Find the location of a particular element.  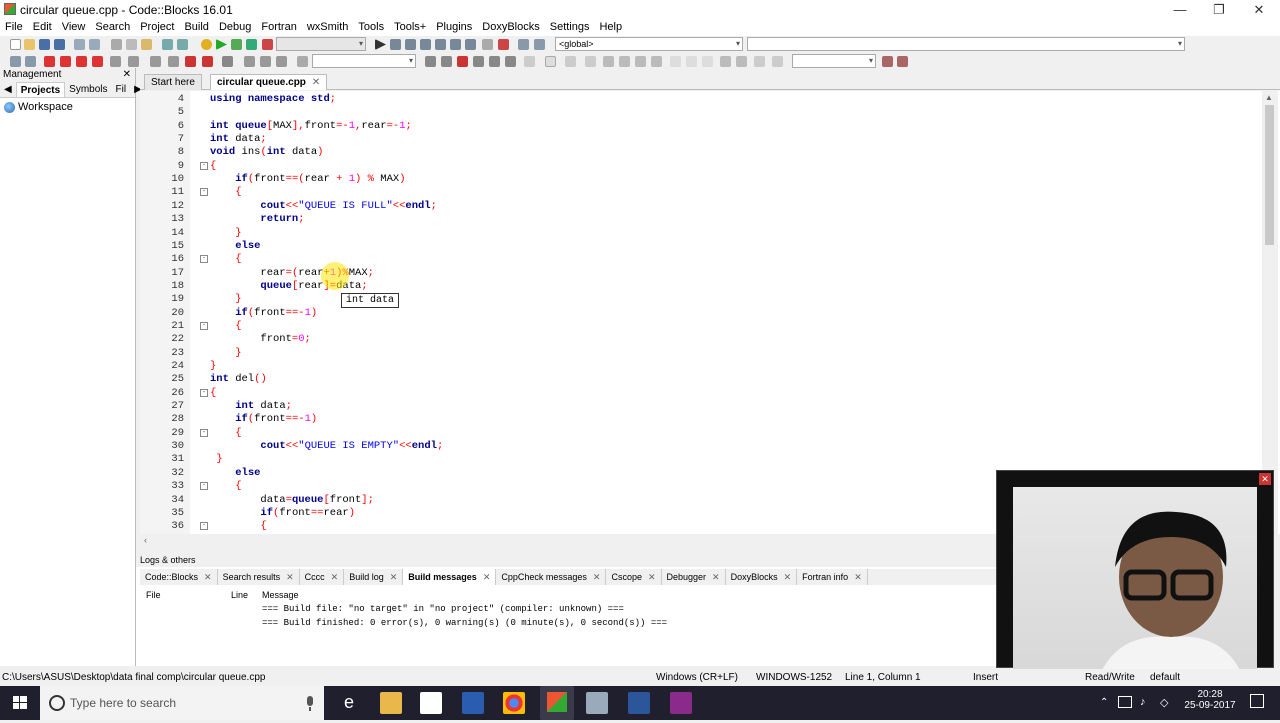

code-line: 28 if(front==-1) is located at coordinates (700, 419).